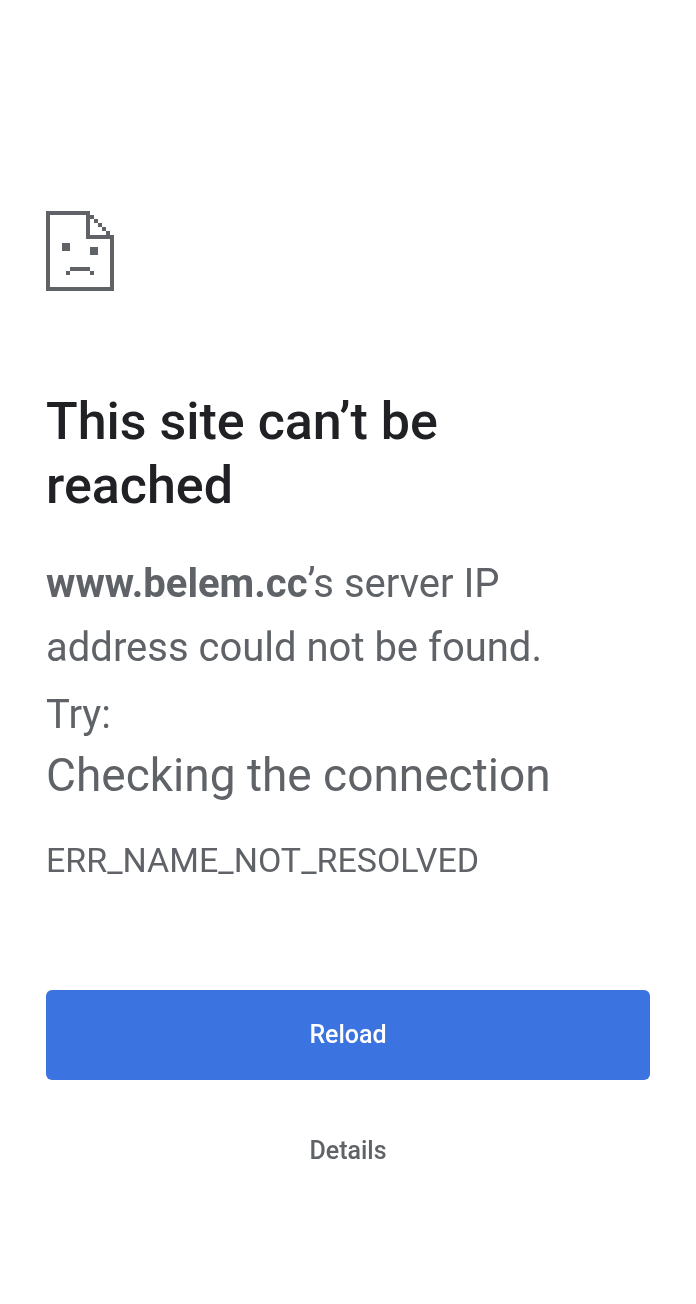 The width and height of the screenshot is (696, 1304). I want to click on error-message: www.belem.cc’s server IP address could not be found., so click(294, 616).